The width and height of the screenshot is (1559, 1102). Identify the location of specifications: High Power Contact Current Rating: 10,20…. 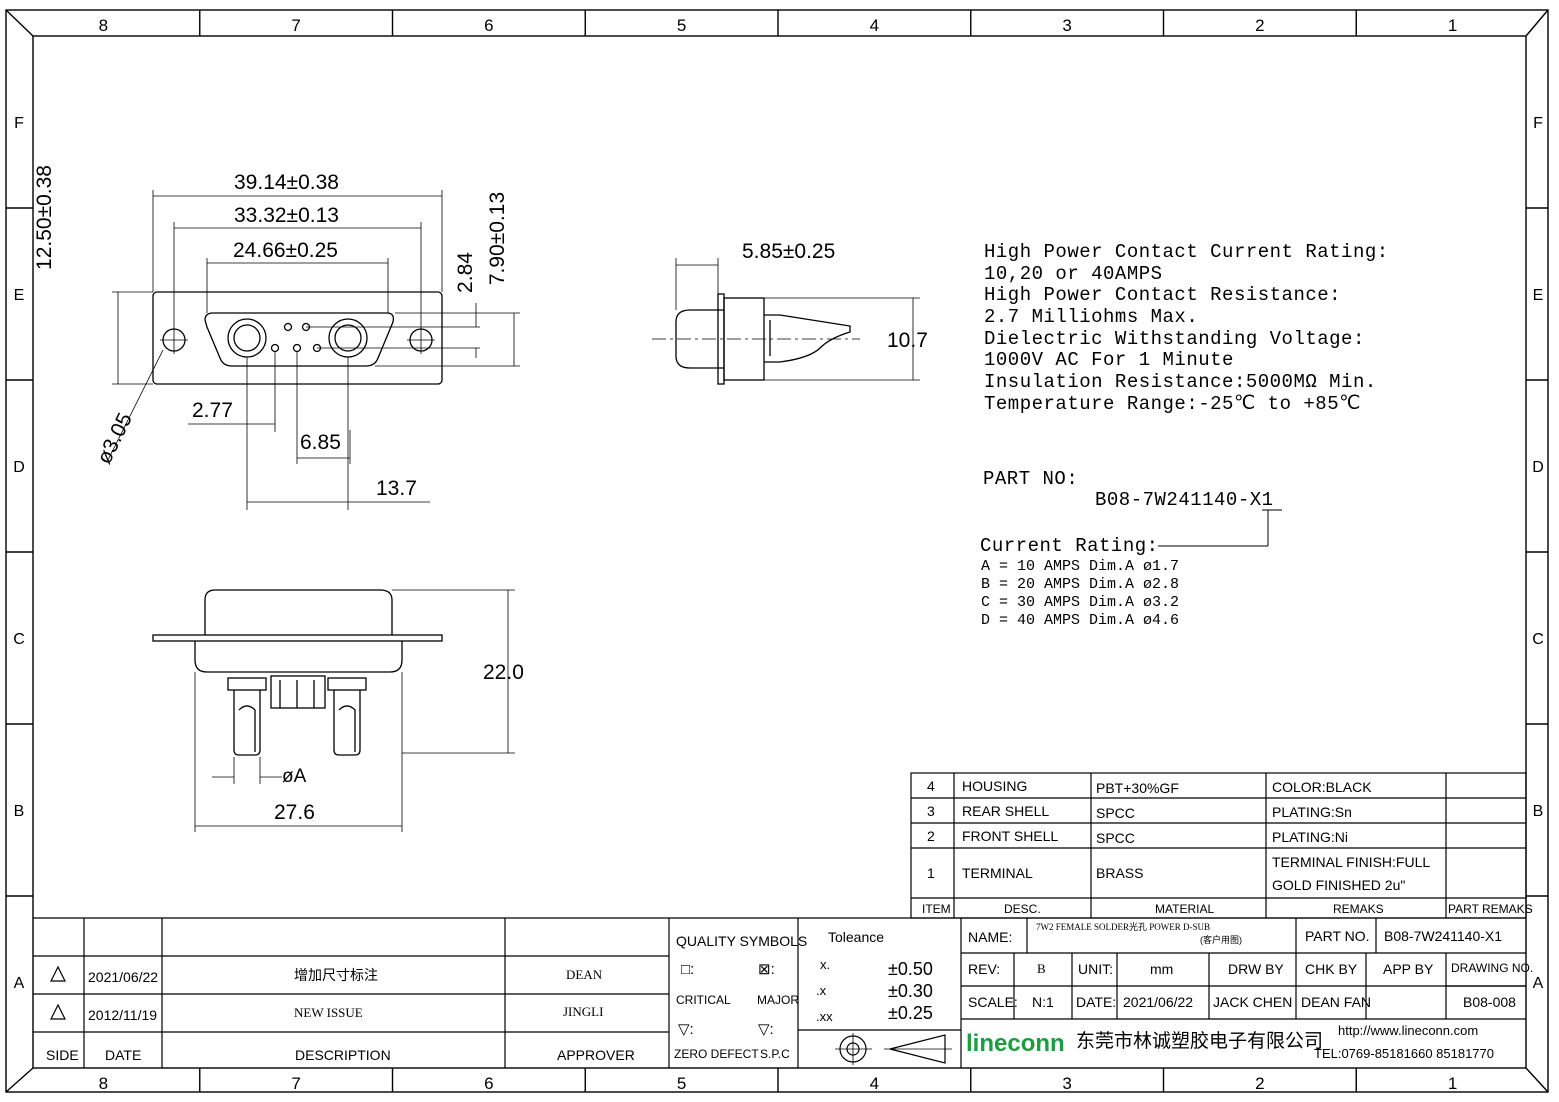
(1186, 330).